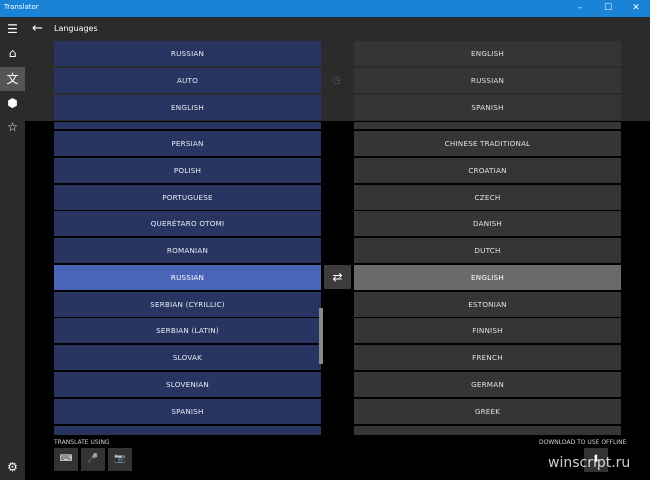 The width and height of the screenshot is (650, 480). What do you see at coordinates (187, 107) in the screenshot?
I see `recent-from-item: ENGLISH` at bounding box center [187, 107].